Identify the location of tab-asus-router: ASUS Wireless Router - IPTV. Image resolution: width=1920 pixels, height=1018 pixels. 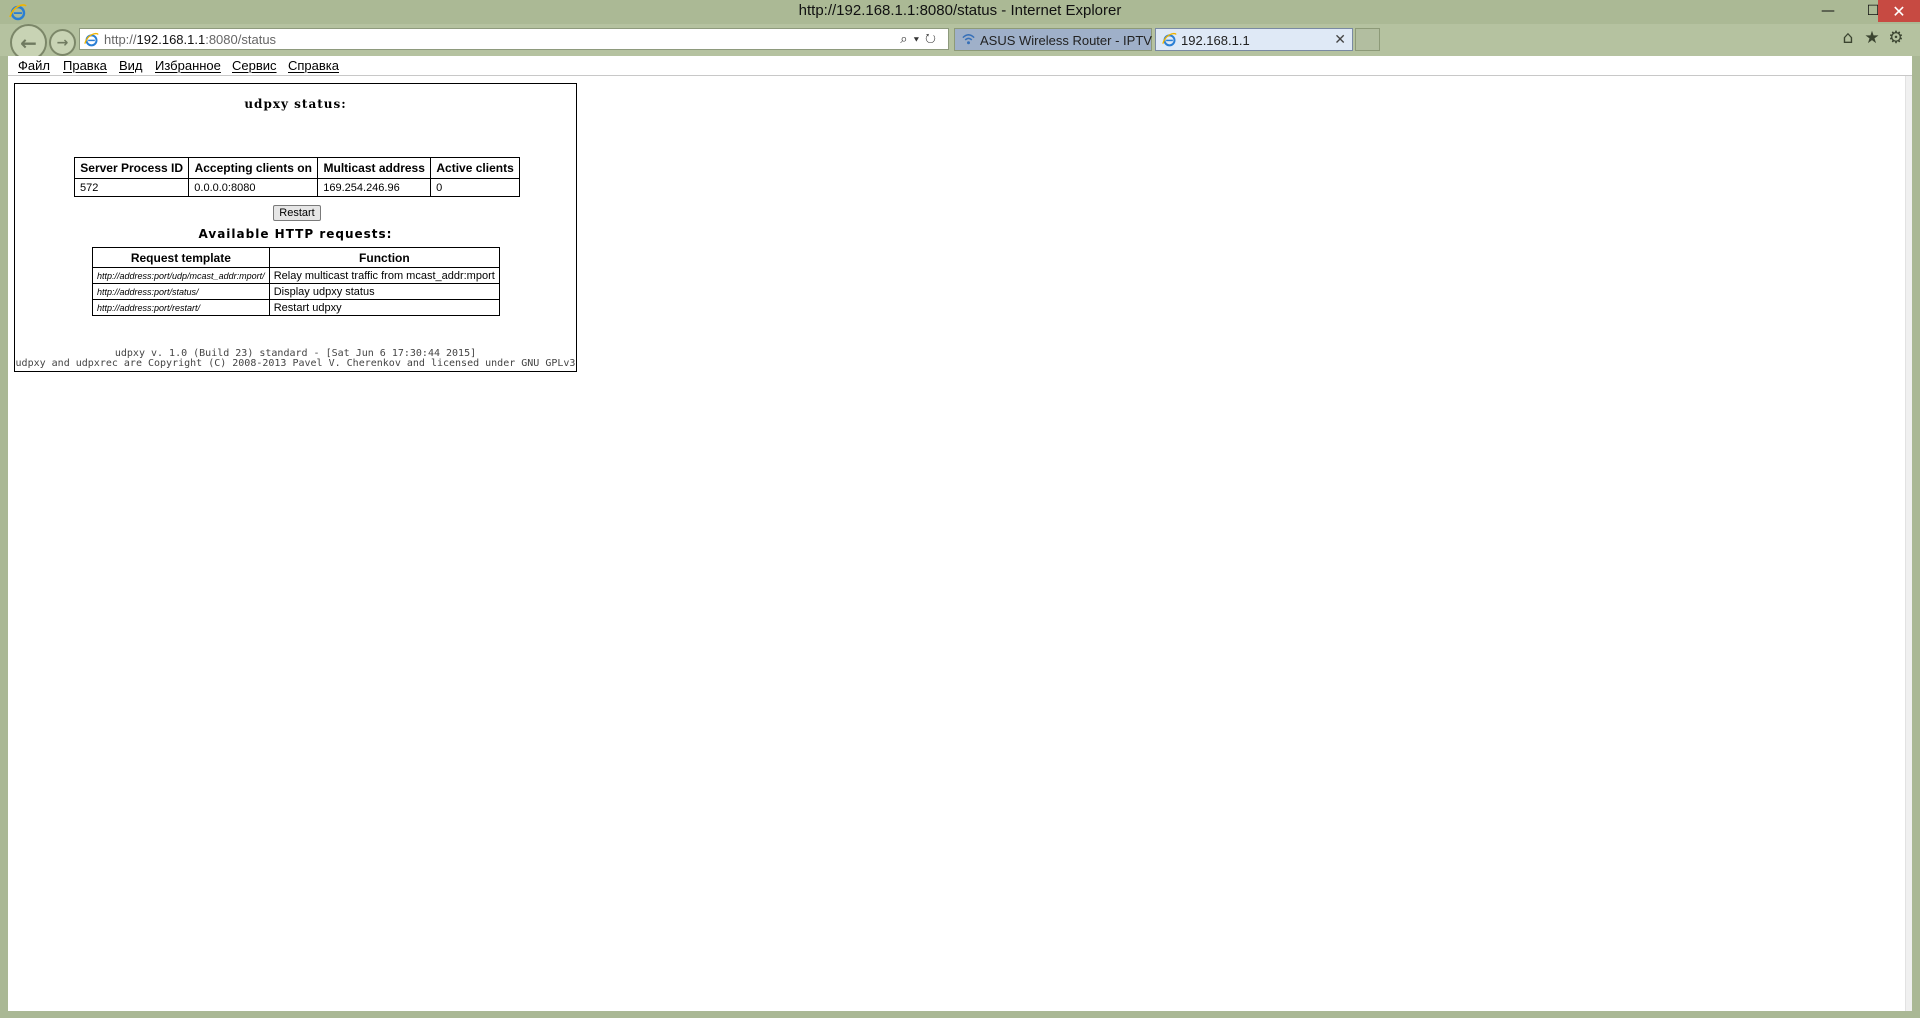
(1053, 39).